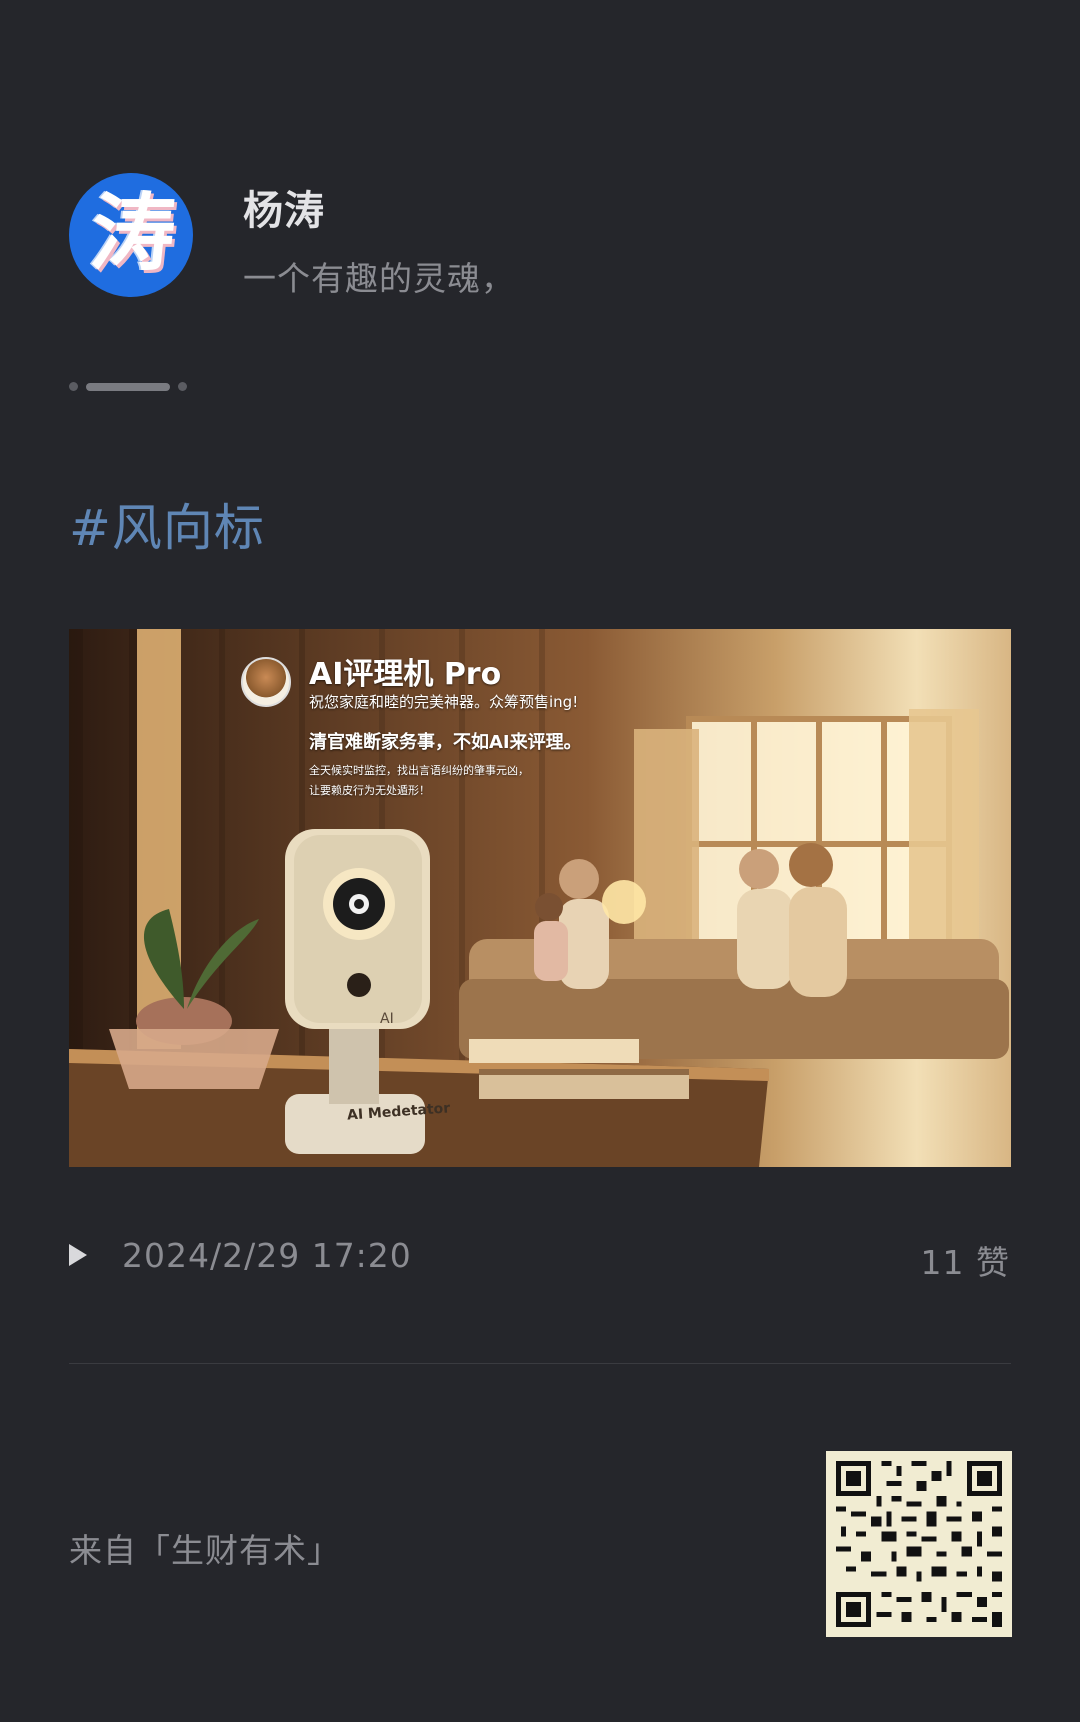 This screenshot has width=1080, height=1722. I want to click on author-avatar: 涛, so click(131, 235).